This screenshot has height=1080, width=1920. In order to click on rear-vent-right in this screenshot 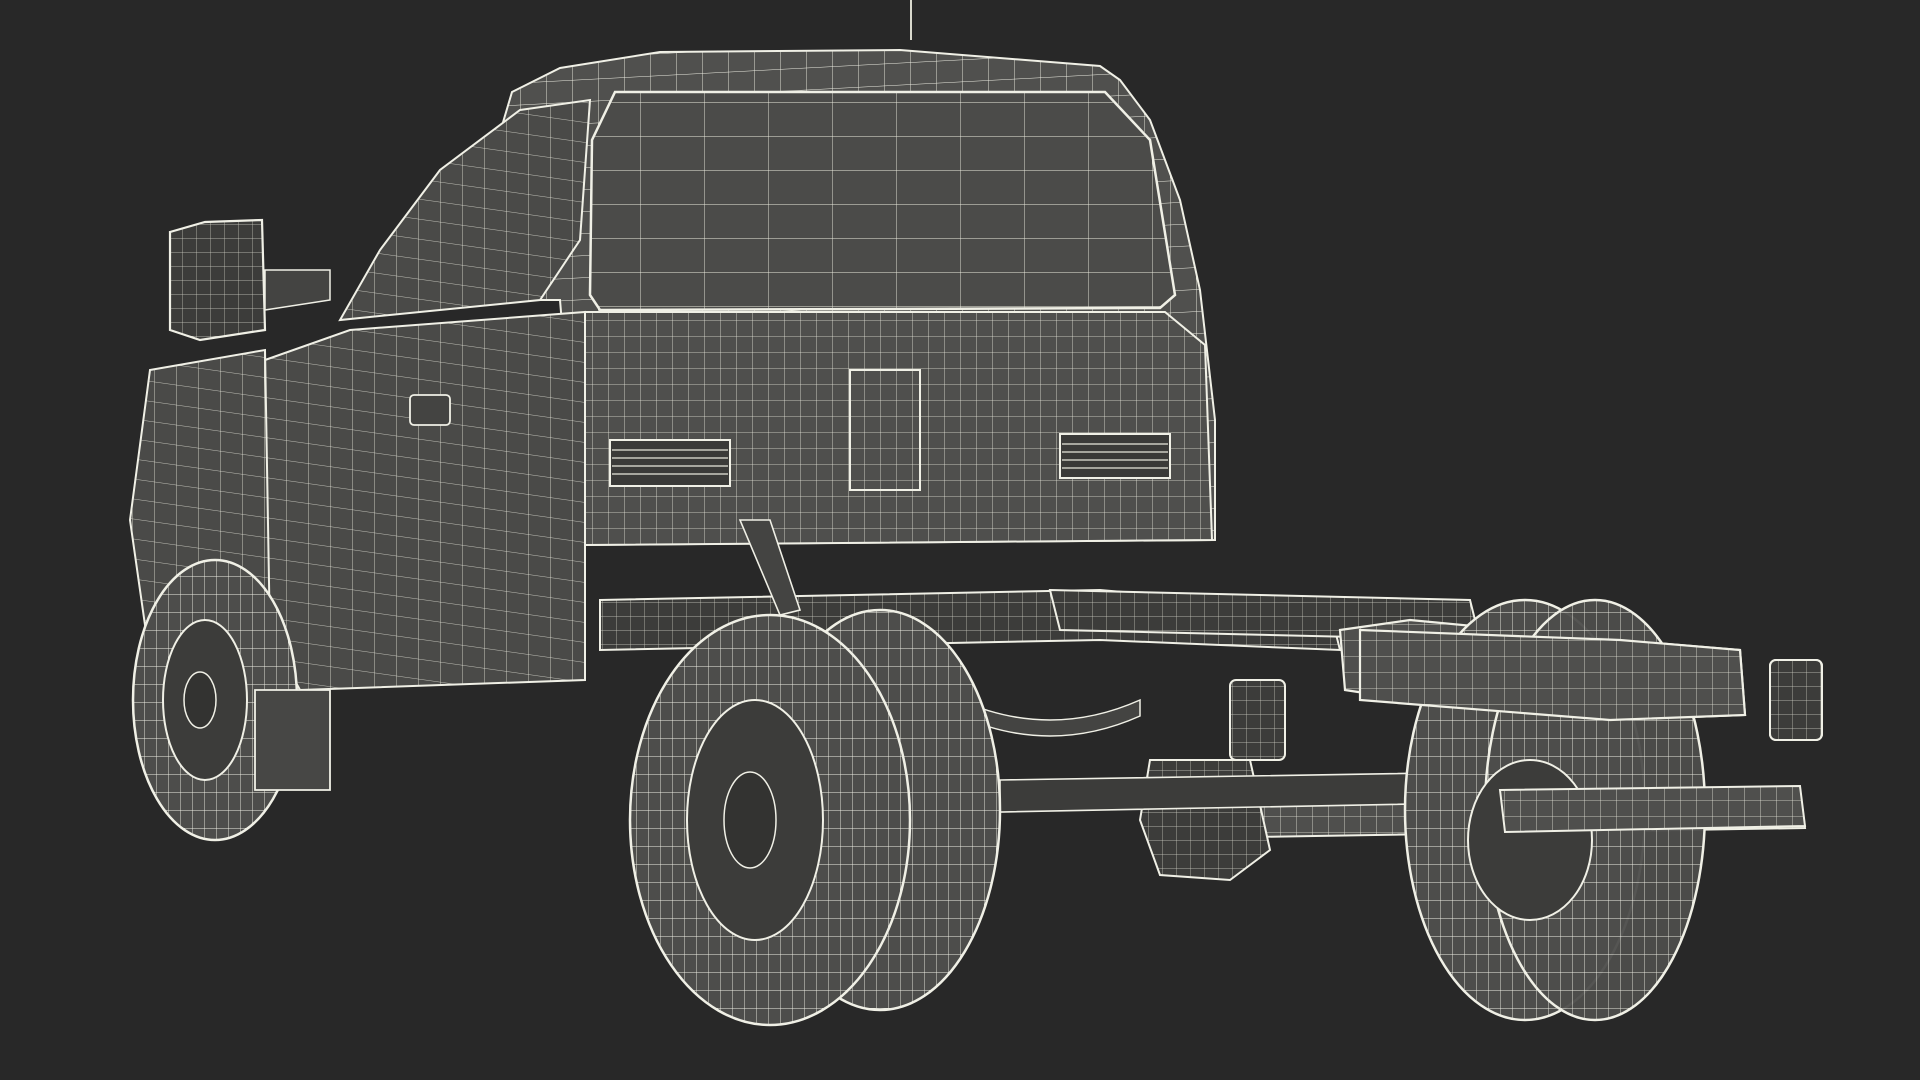, I will do `click(1115, 456)`.